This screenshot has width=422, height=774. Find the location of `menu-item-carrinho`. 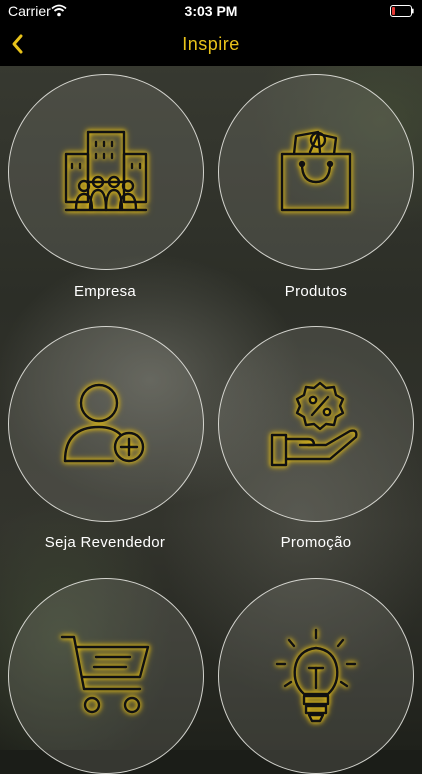

menu-item-carrinho is located at coordinates (106, 676).